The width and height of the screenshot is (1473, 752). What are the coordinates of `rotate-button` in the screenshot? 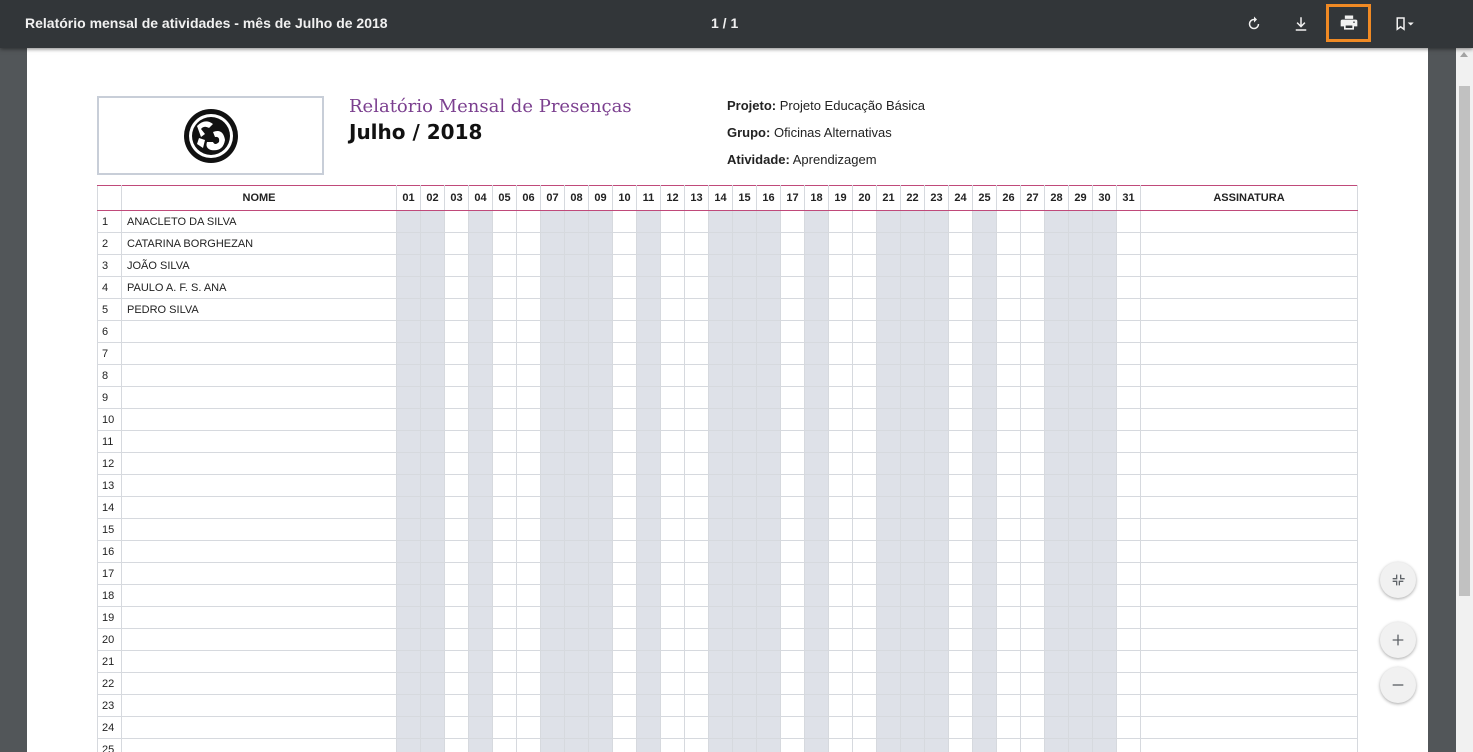 It's located at (1254, 24).